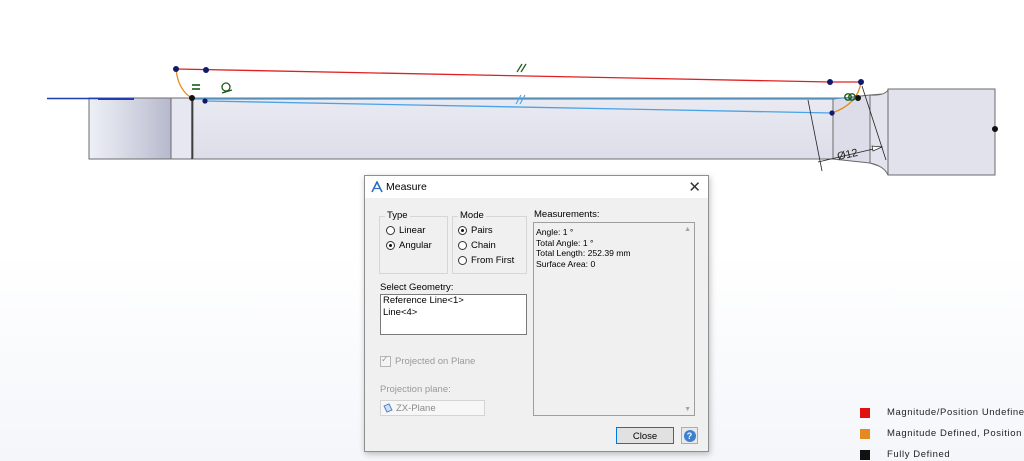 The image size is (1024, 461). I want to click on mode-radio-chain: Chain, so click(477, 245).